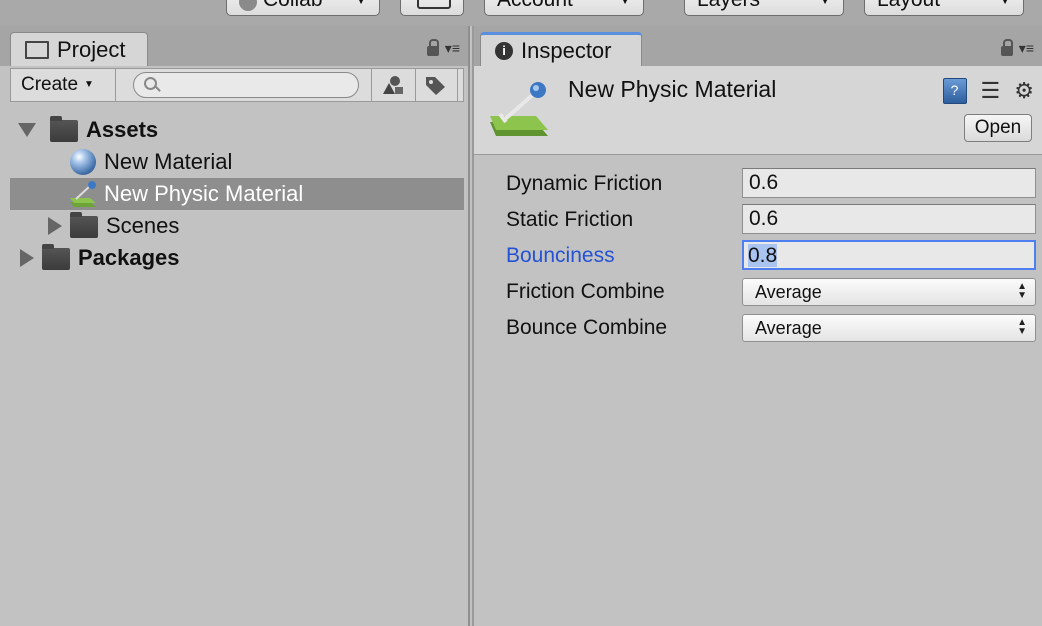 This screenshot has height=626, width=1042. What do you see at coordinates (908, 6) in the screenshot?
I see `layout-label: Layout` at bounding box center [908, 6].